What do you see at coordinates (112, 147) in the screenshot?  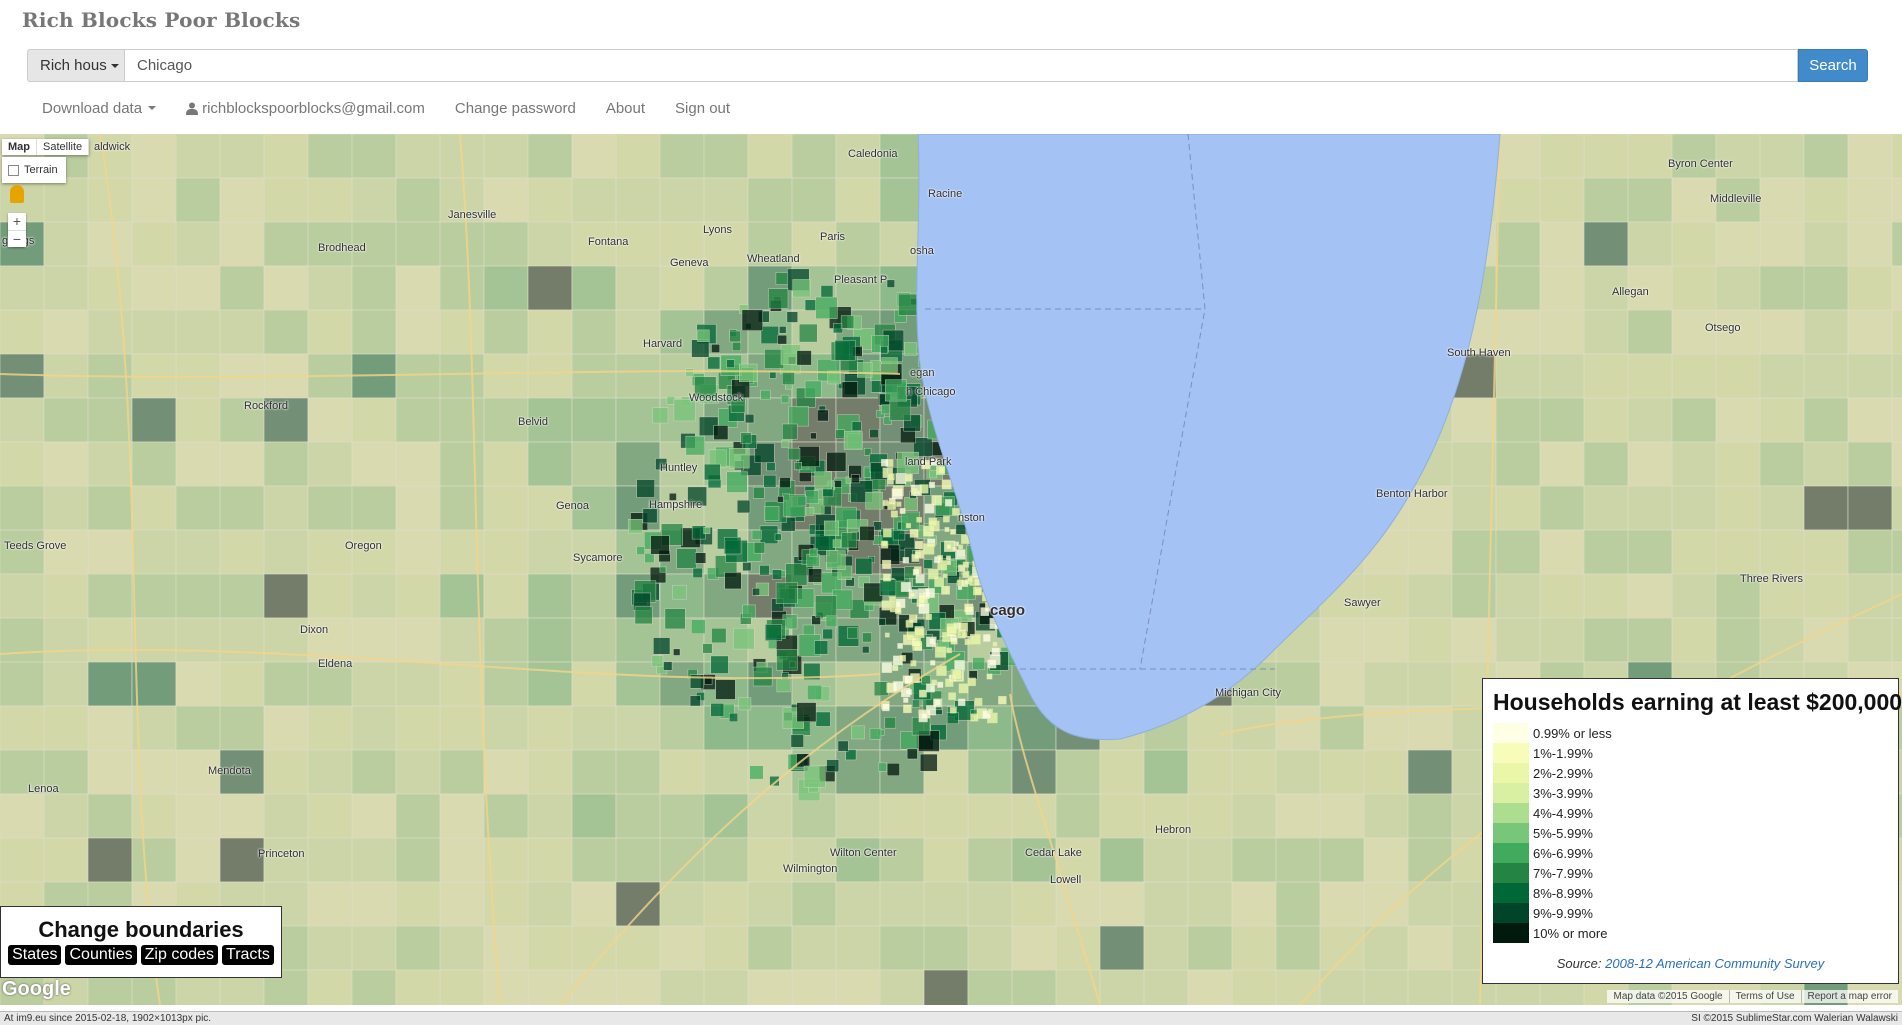 I see `place-label: aldwick` at bounding box center [112, 147].